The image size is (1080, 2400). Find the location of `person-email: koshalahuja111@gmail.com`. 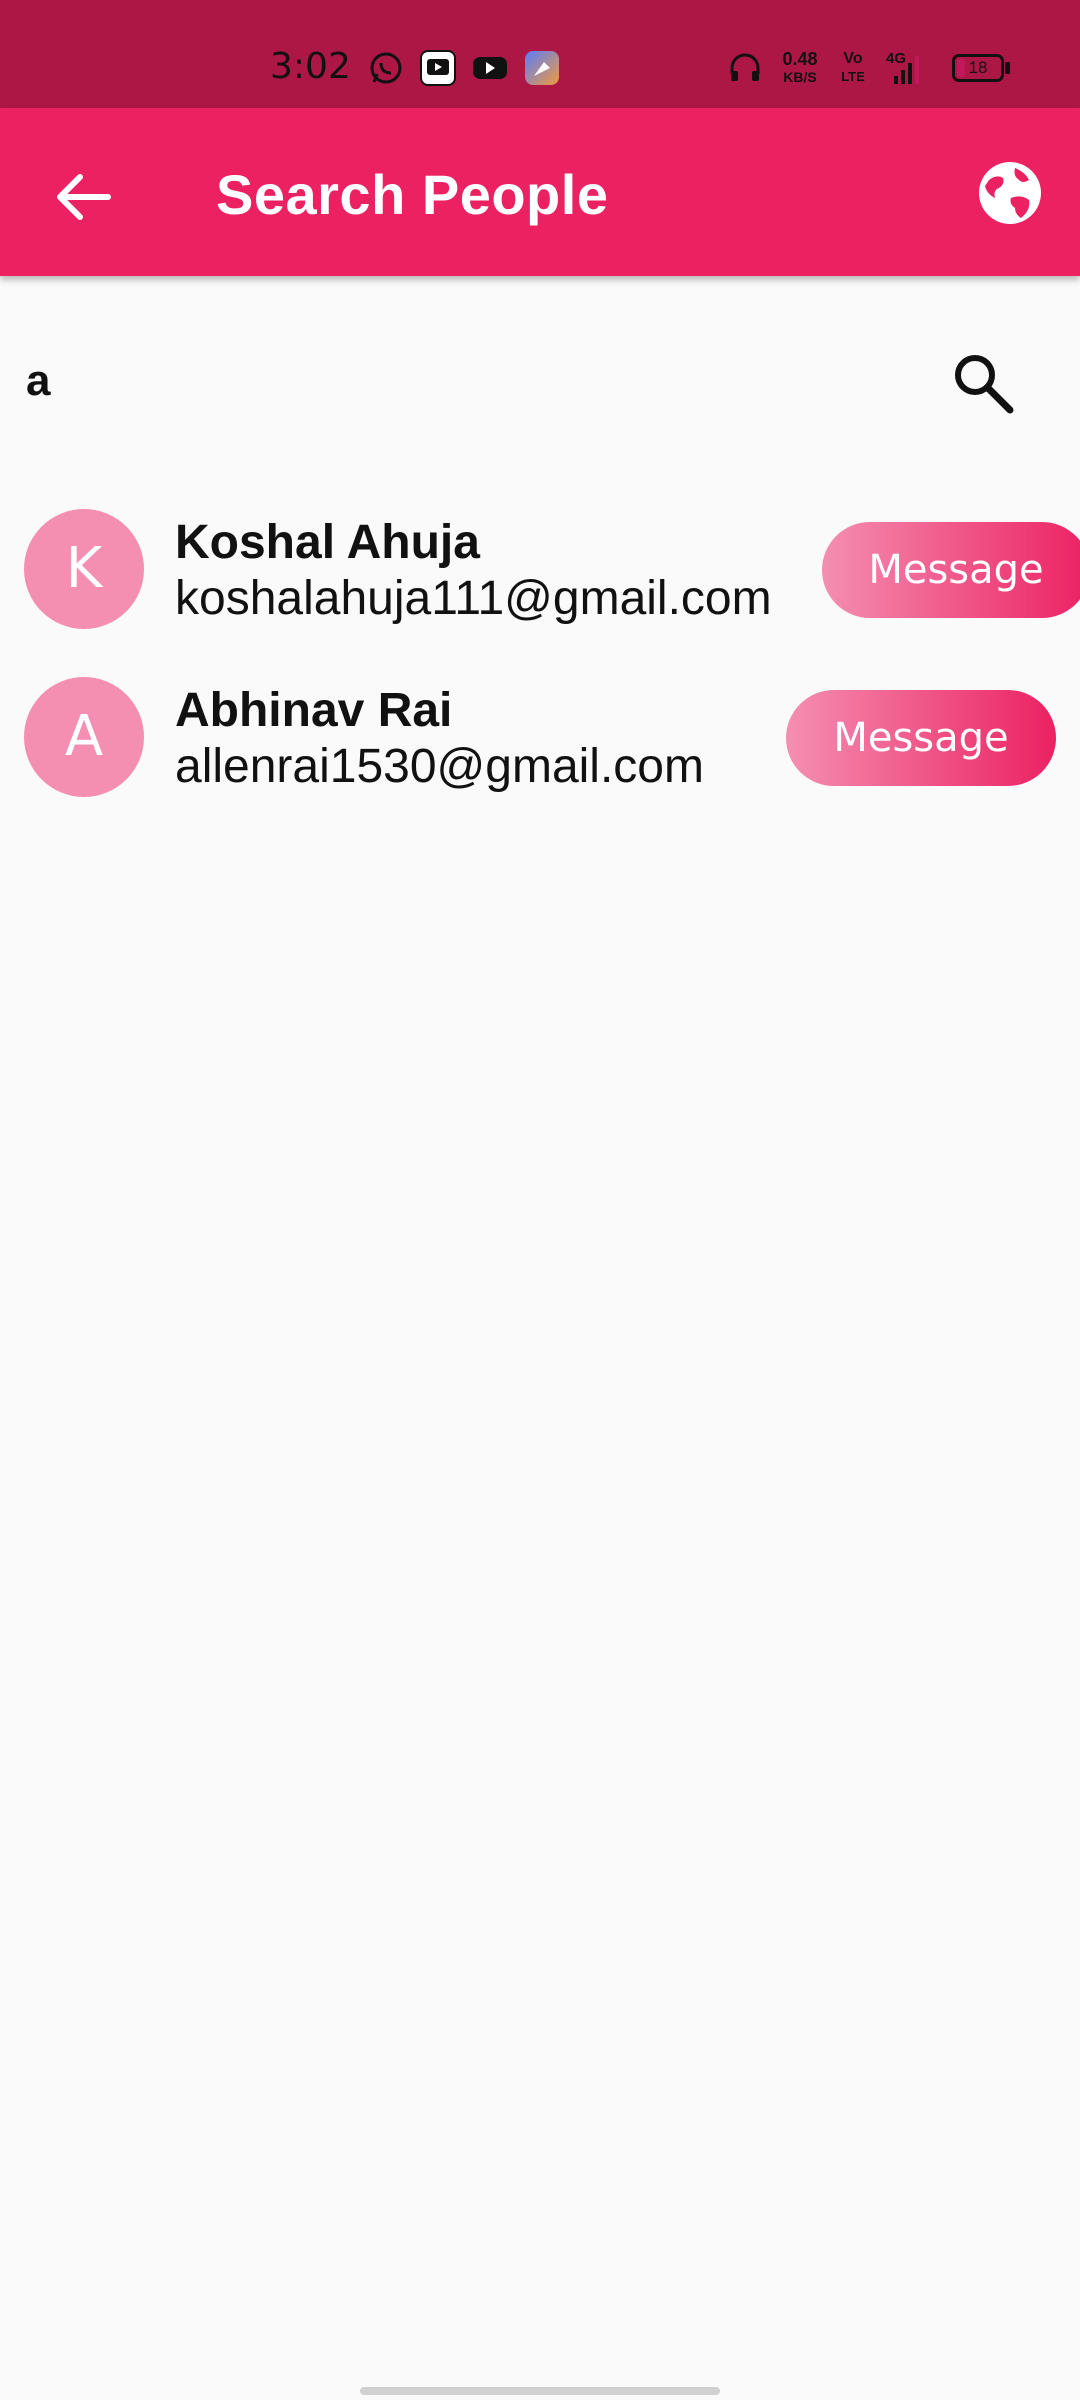

person-email: koshalahuja111@gmail.com is located at coordinates (473, 598).